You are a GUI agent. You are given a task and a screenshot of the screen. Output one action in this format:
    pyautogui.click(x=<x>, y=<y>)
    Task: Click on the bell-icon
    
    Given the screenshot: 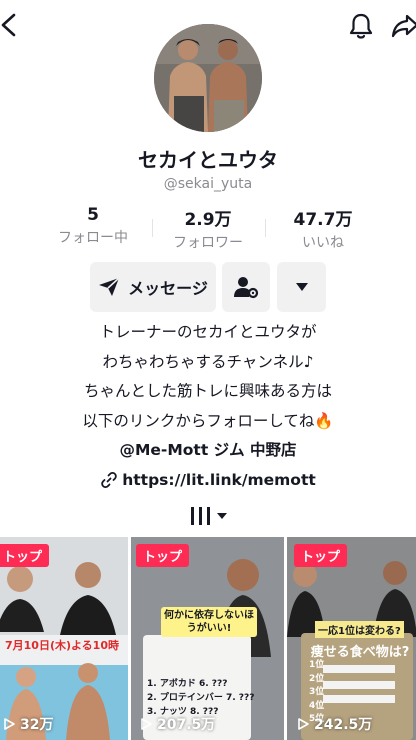 What is the action you would take?
    pyautogui.click(x=361, y=26)
    